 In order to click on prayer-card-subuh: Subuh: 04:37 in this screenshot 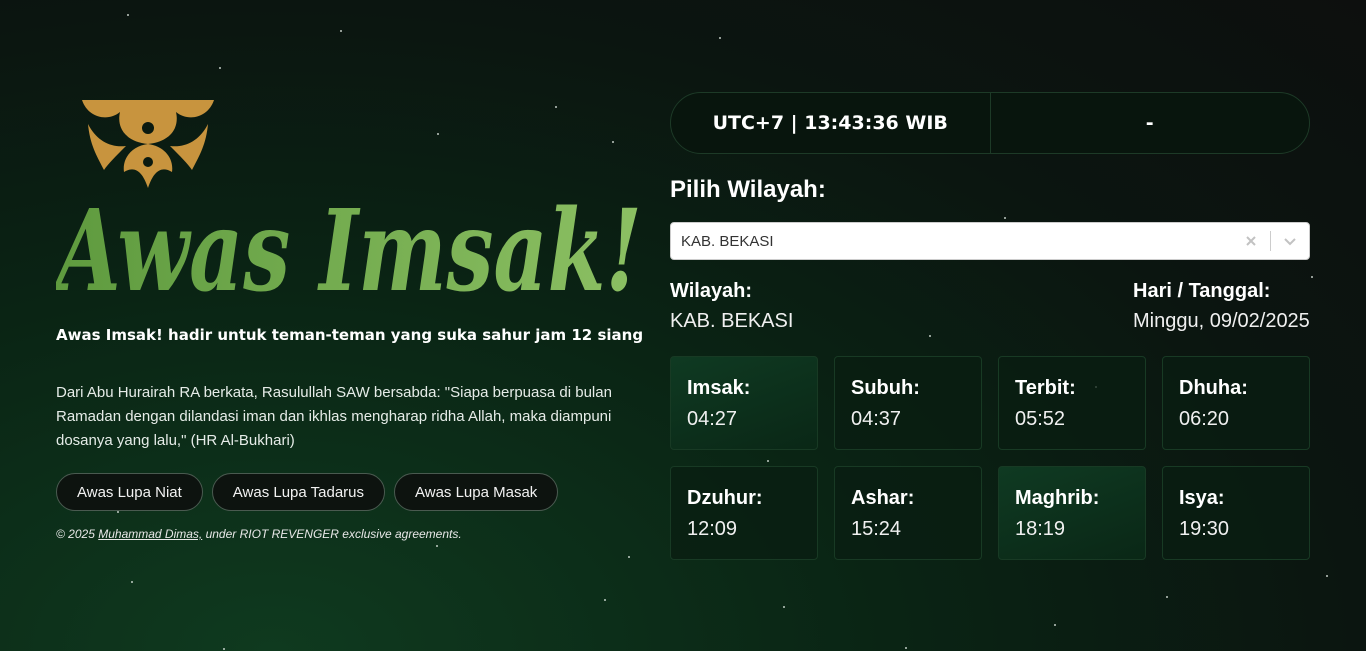, I will do `click(908, 403)`.